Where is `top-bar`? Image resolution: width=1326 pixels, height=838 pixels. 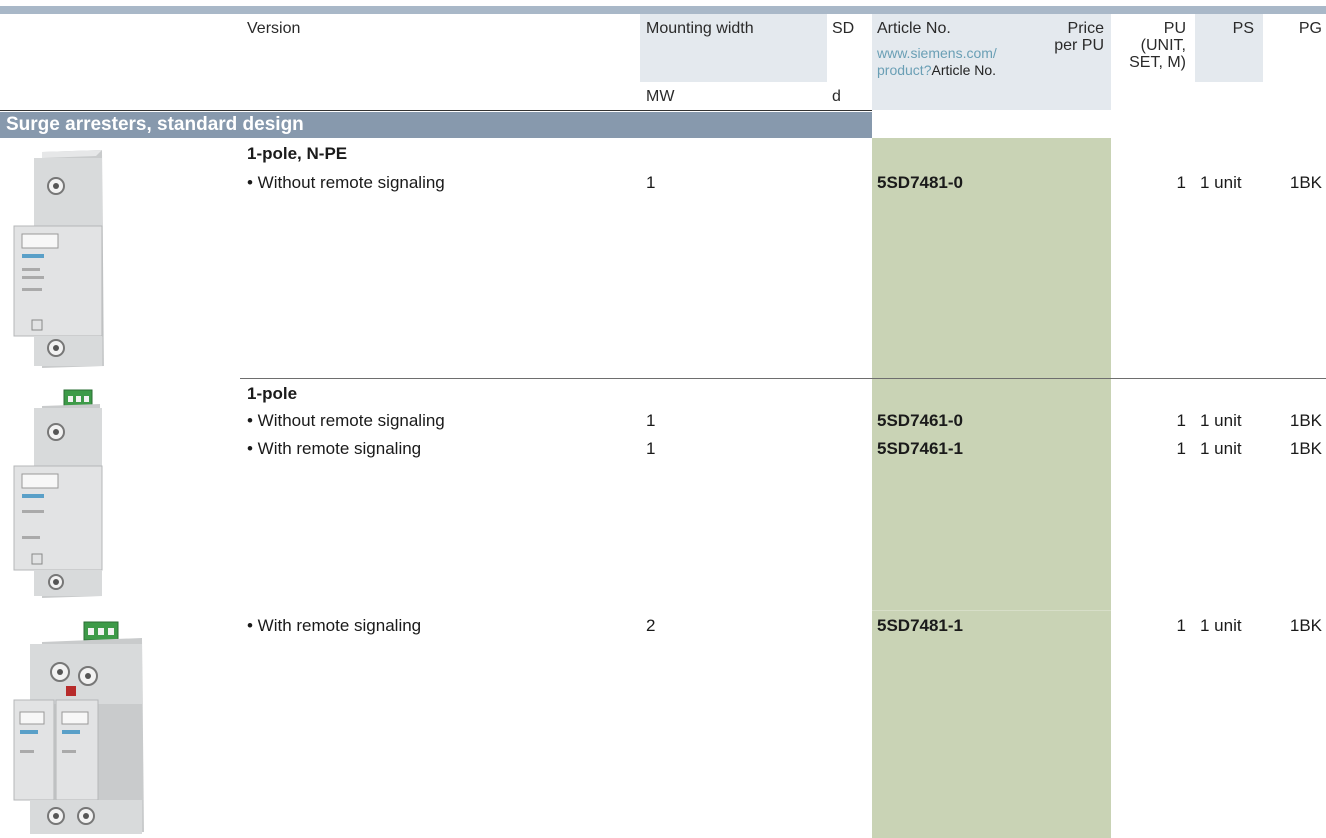 top-bar is located at coordinates (663, 10).